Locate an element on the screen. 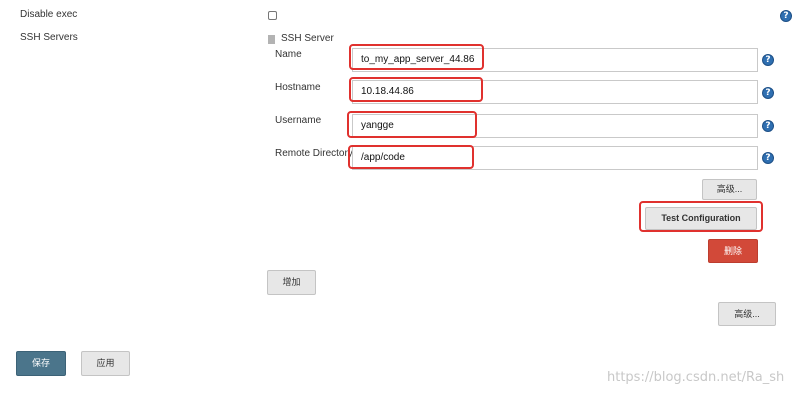  name-label: Name is located at coordinates (288, 54).